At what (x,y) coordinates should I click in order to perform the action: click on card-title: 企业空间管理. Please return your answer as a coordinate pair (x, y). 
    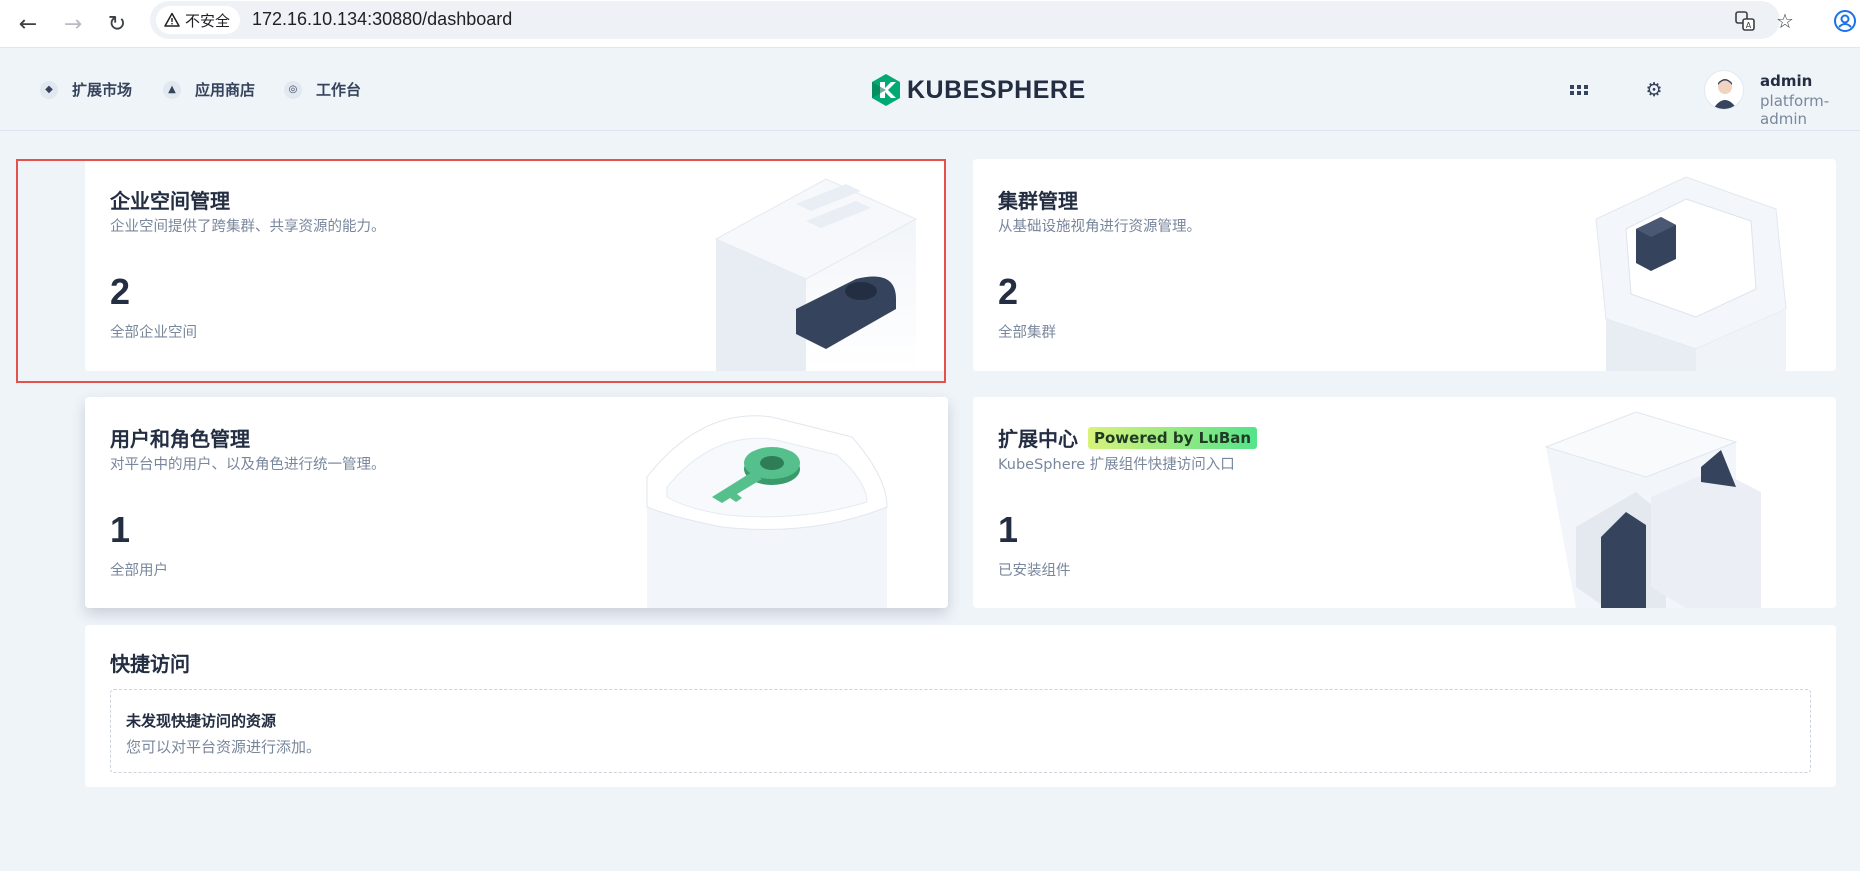
    Looking at the image, I should click on (170, 201).